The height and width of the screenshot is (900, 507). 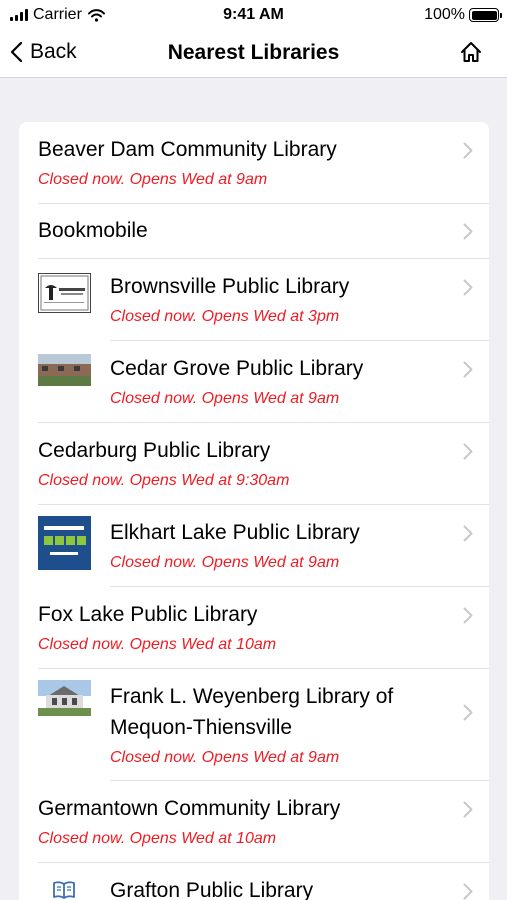 What do you see at coordinates (254, 231) in the screenshot?
I see `library-row-bookmobile: Bookmobile` at bounding box center [254, 231].